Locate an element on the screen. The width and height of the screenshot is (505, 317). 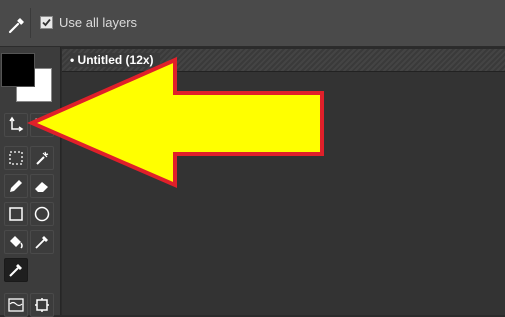
fill-bucket-tool is located at coordinates (16, 242).